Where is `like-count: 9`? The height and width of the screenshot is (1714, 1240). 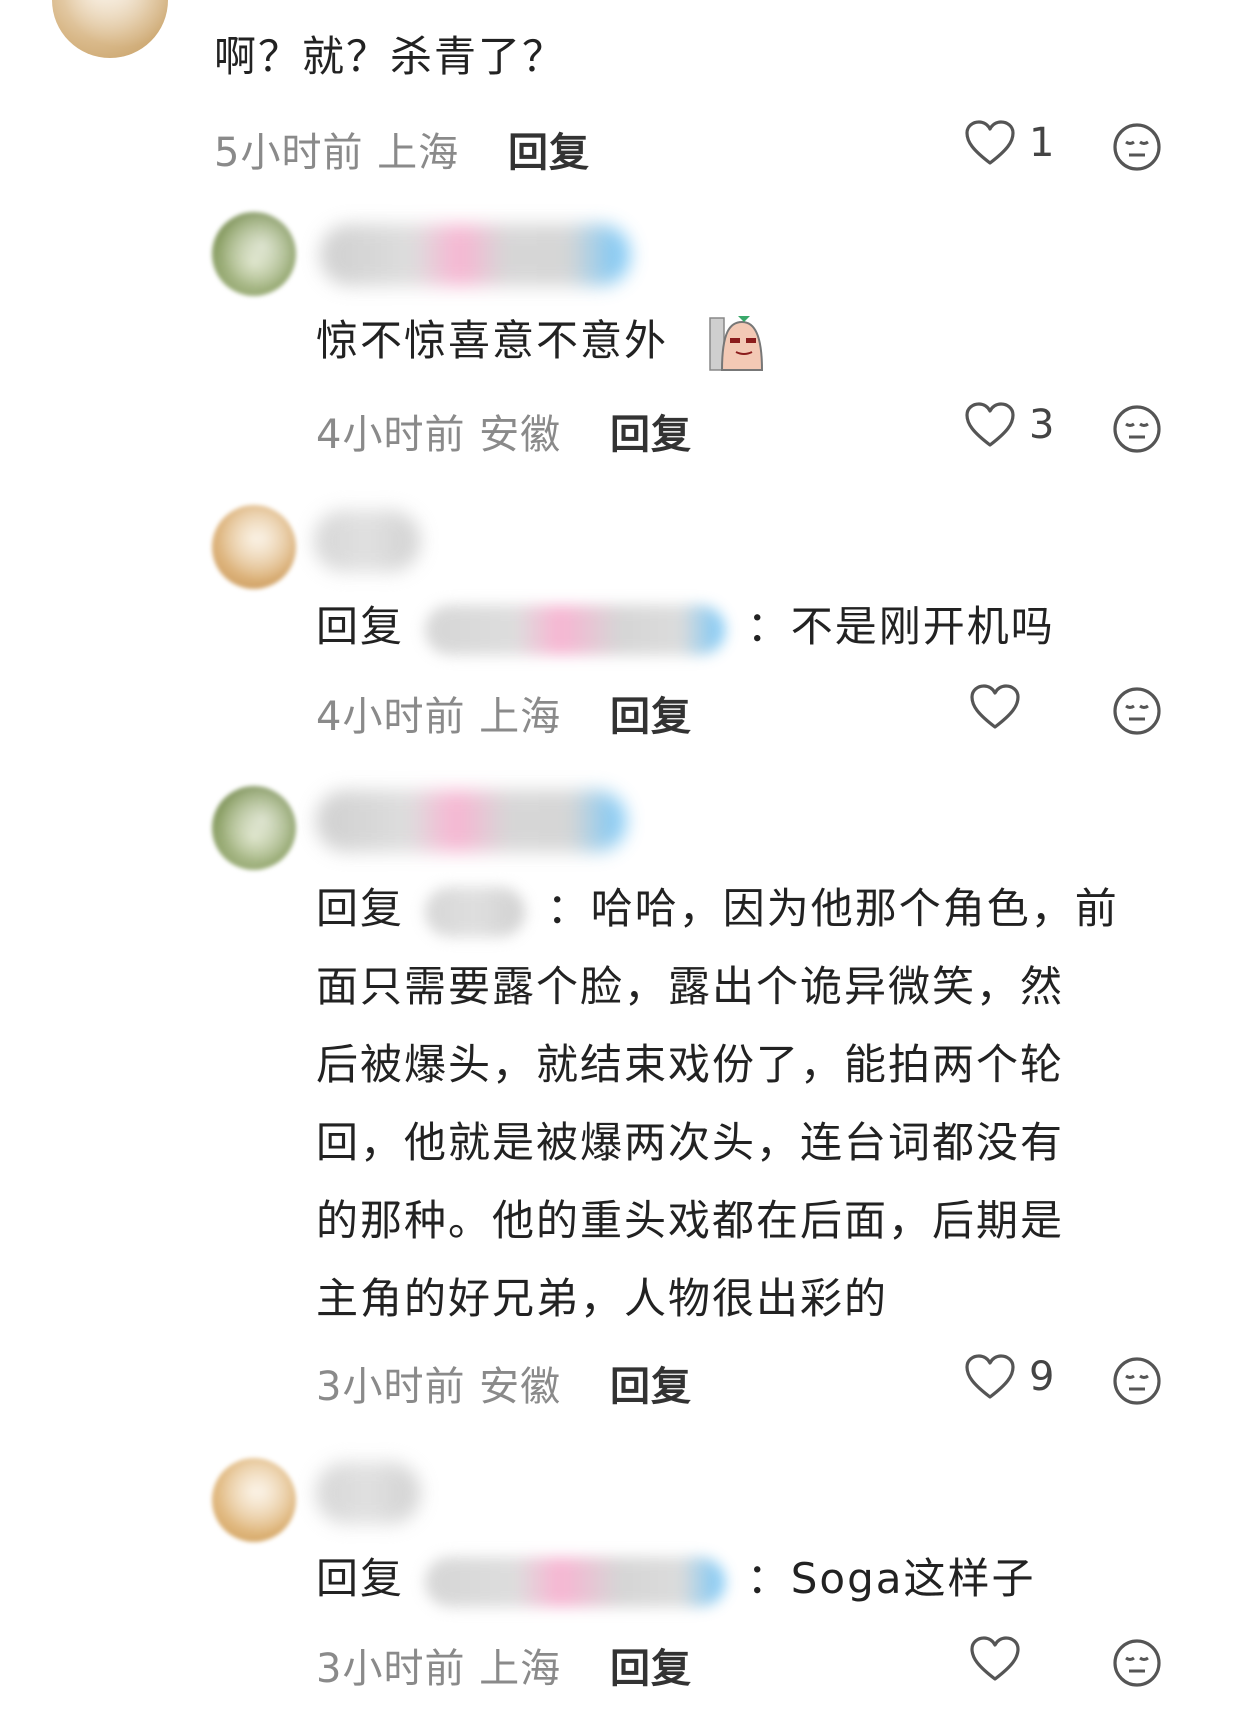 like-count: 9 is located at coordinates (1042, 1377).